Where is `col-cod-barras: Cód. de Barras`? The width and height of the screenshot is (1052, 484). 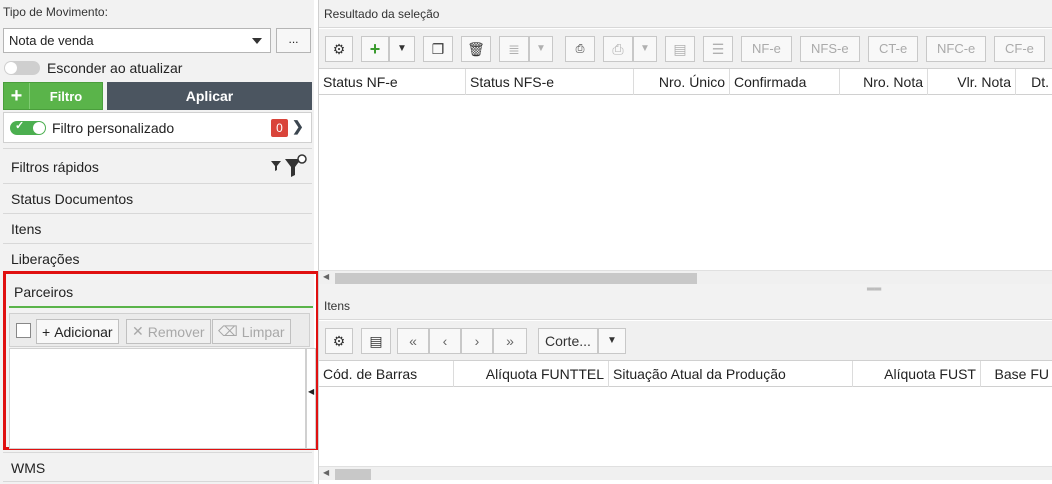
col-cod-barras: Cód. de Barras is located at coordinates (386, 374).